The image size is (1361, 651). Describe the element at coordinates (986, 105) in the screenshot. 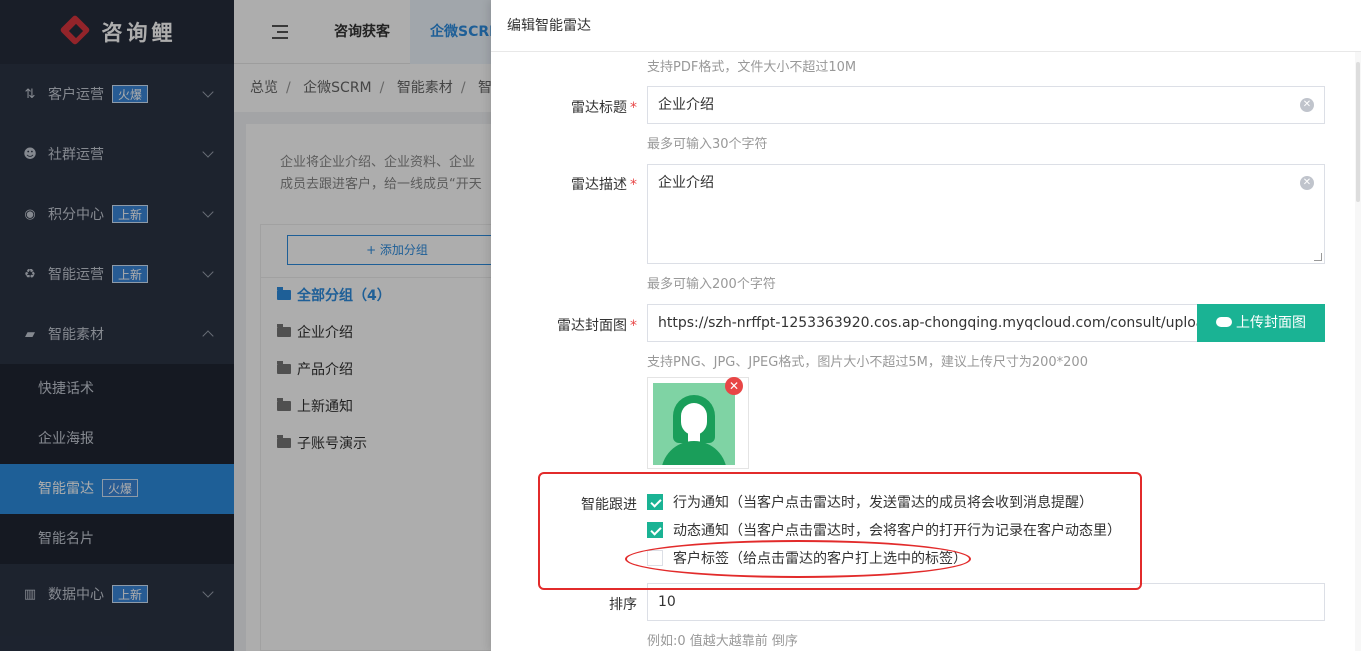

I see `radar-title-input: 企业介绍 ✕` at that location.